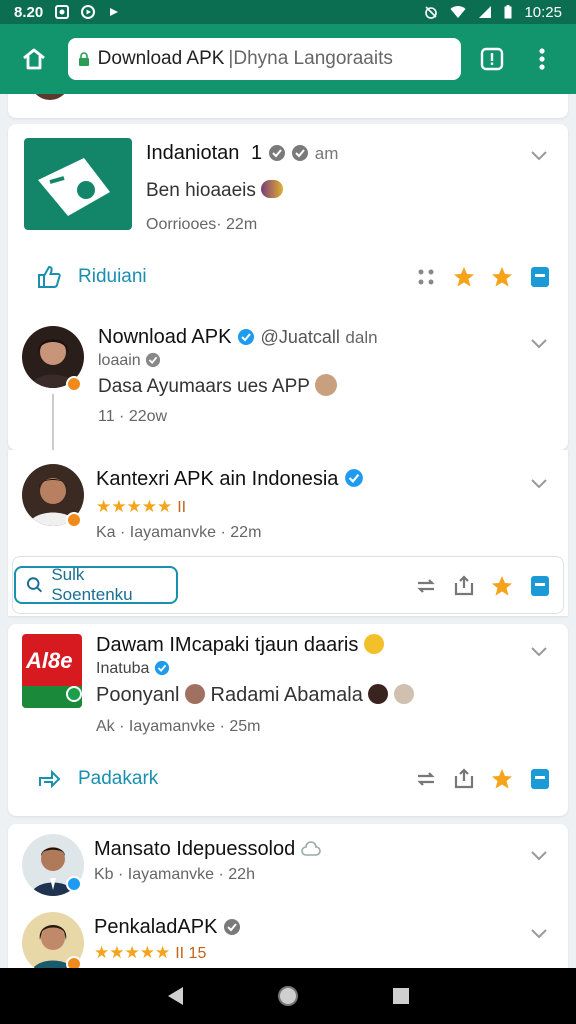 The height and width of the screenshot is (1024, 576). I want to click on action-row: Riduiani, so click(288, 277).